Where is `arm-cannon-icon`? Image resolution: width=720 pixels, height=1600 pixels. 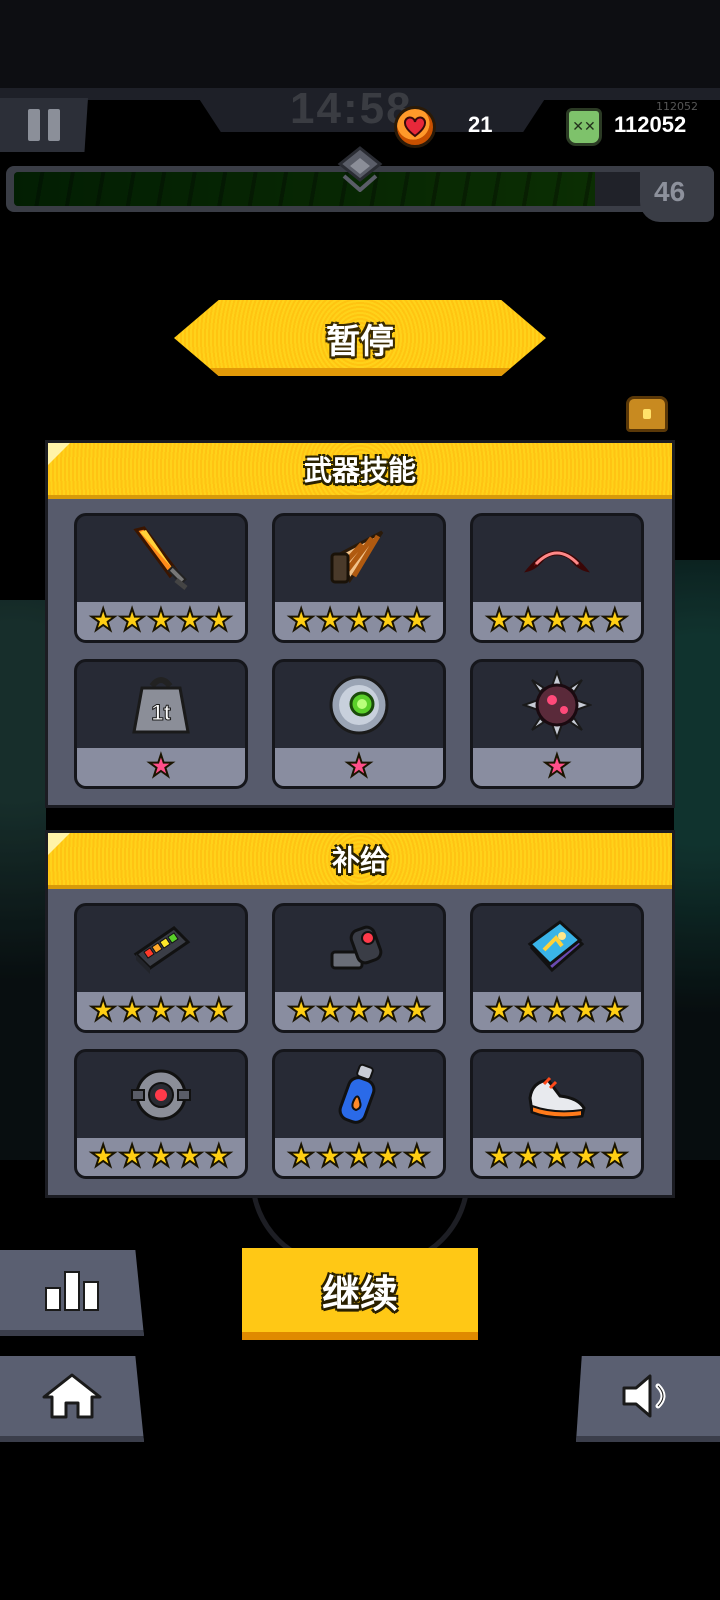 arm-cannon-icon is located at coordinates (359, 949).